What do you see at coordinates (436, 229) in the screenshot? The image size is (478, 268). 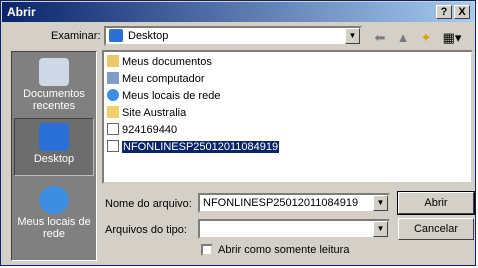 I see `cancel-button: Cancelar` at bounding box center [436, 229].